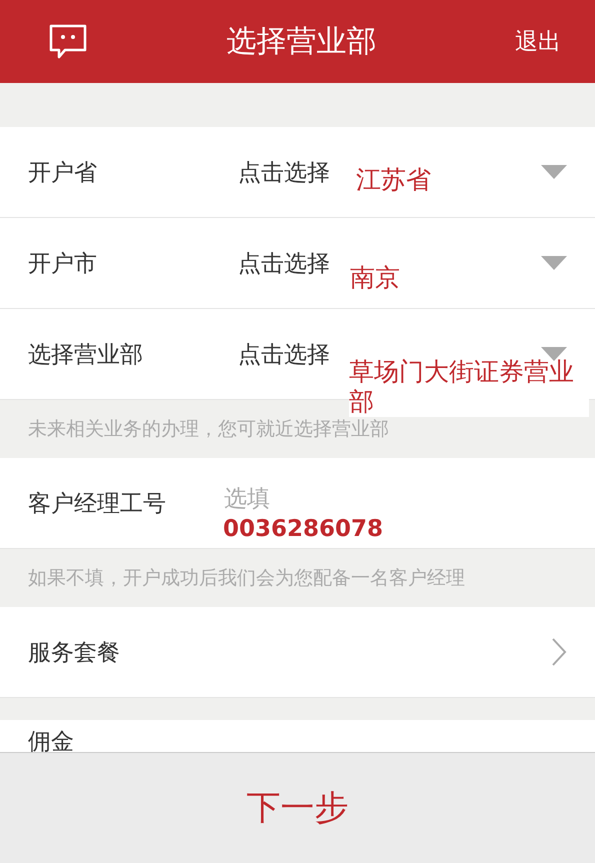  Describe the element at coordinates (63, 173) in the screenshot. I see `field-label: 开户省` at that location.